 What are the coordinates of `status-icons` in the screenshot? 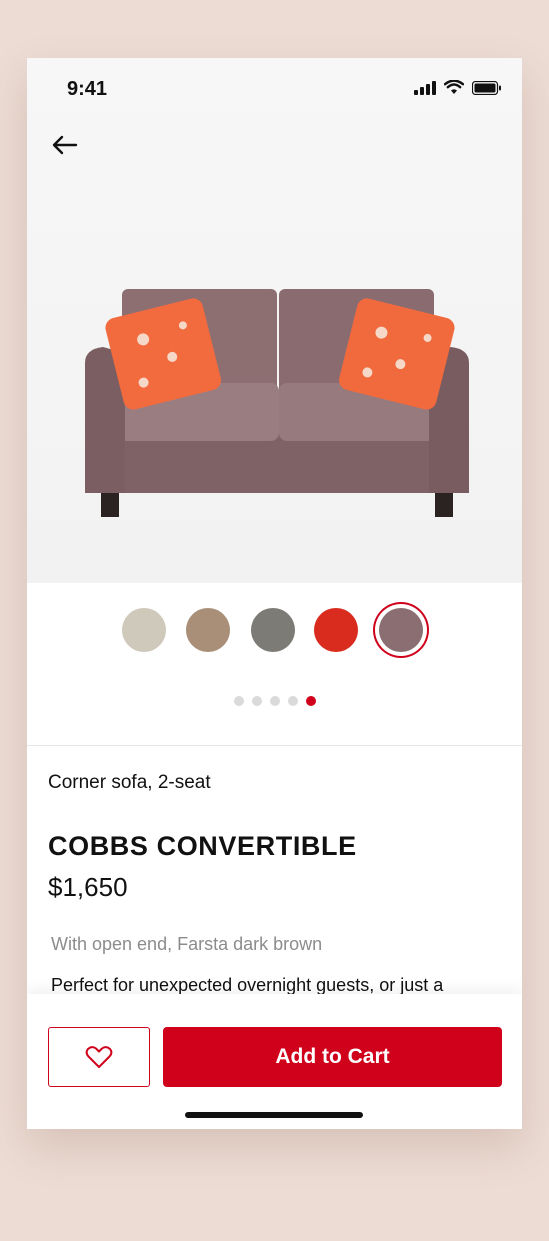 It's located at (458, 87).